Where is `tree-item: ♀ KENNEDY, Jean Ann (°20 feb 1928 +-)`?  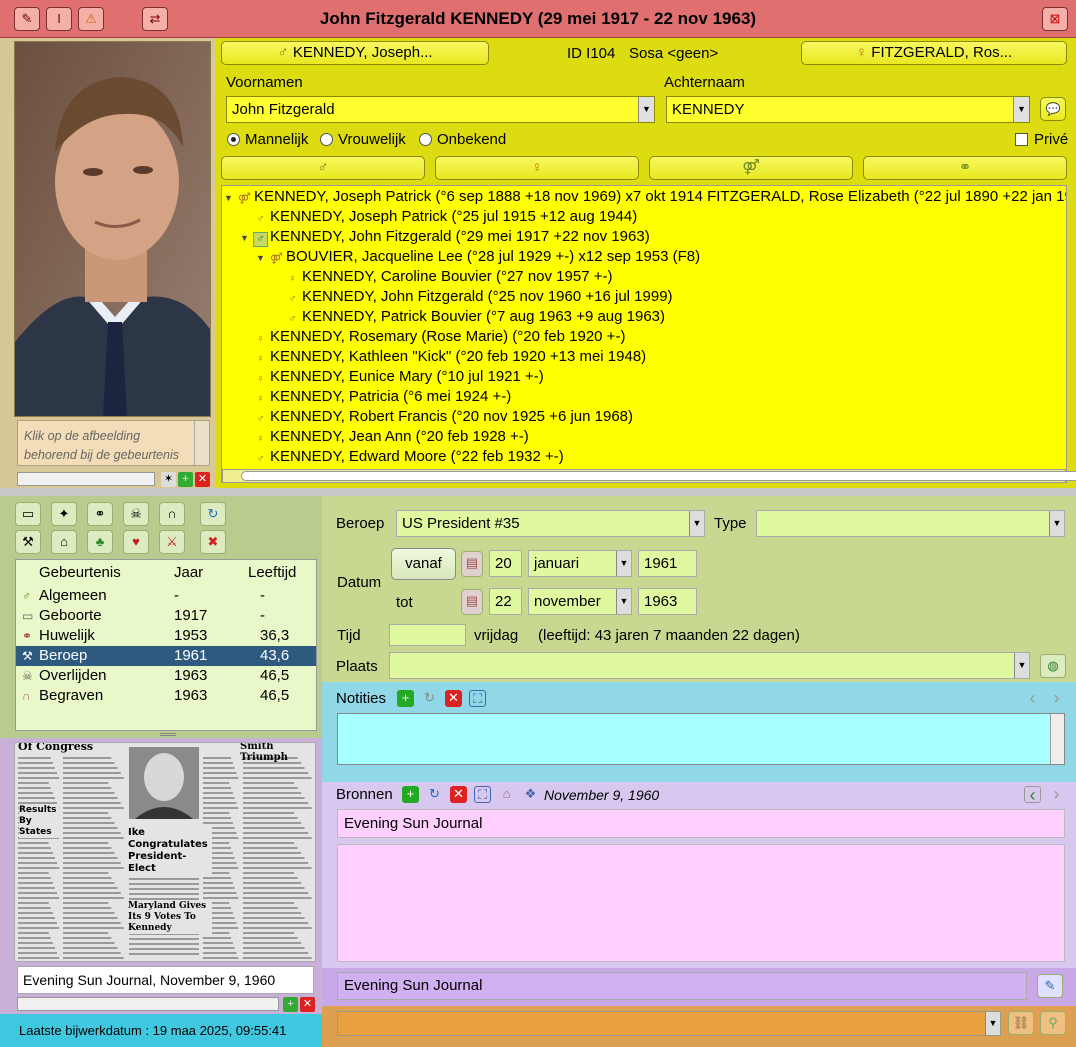
tree-item: ♀ KENNEDY, Jean Ann (°20 feb 1928 +-) is located at coordinates (384, 437).